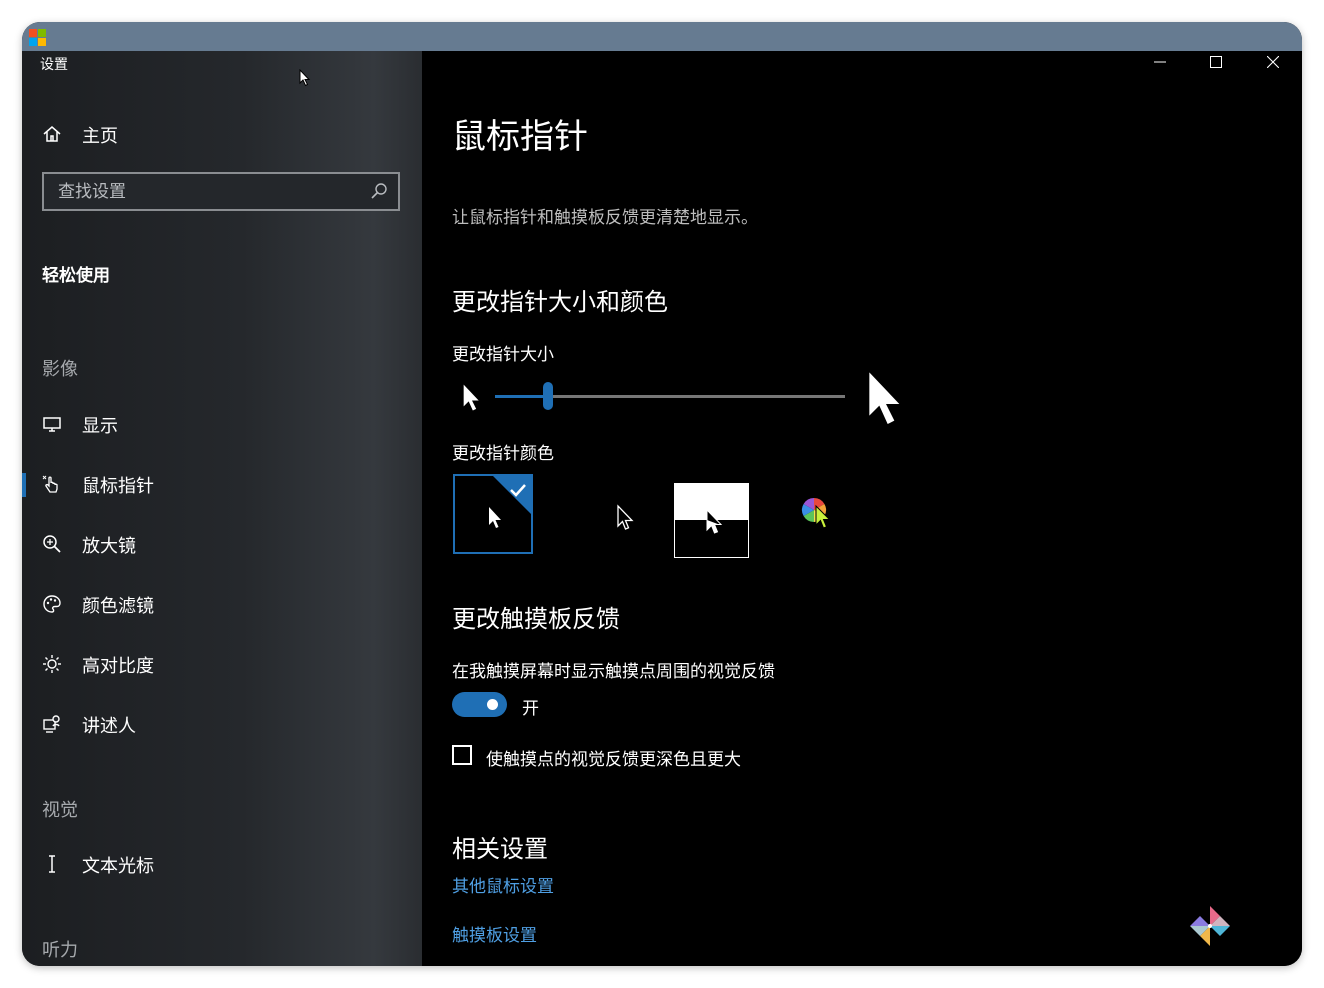  What do you see at coordinates (560, 302) in the screenshot?
I see `pointer-section-title: 更改指针大小和颜色` at bounding box center [560, 302].